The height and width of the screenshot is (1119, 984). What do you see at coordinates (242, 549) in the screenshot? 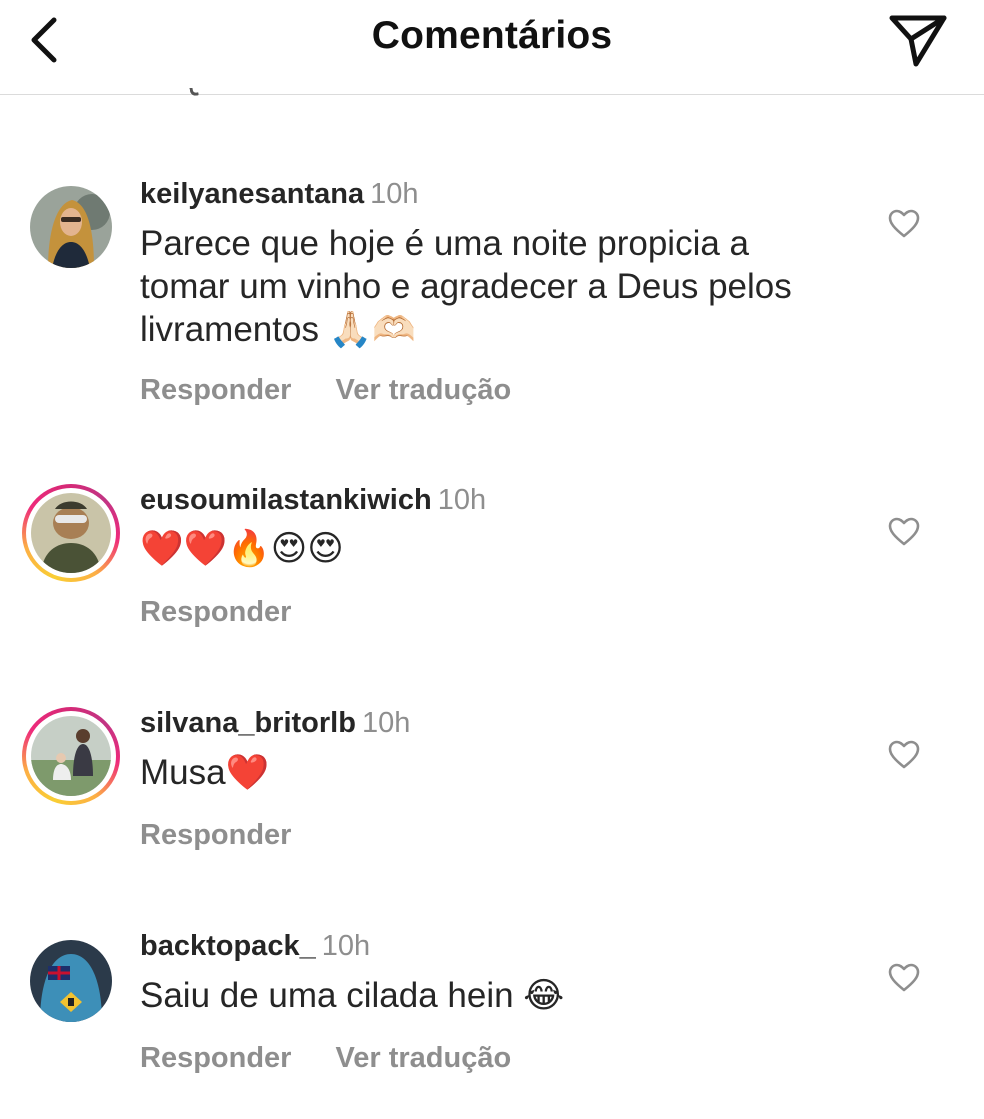
I see `comment-text: ❤️❤️🔥😍😍` at bounding box center [242, 549].